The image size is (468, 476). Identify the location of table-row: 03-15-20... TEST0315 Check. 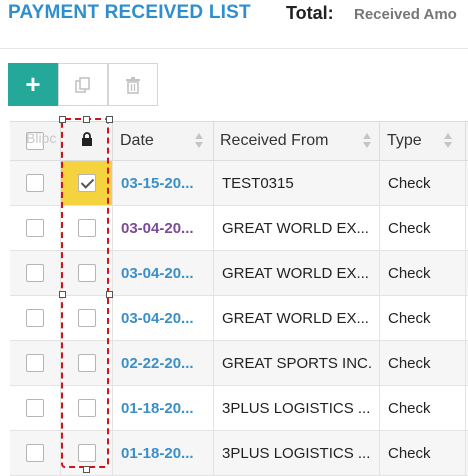
(239, 183).